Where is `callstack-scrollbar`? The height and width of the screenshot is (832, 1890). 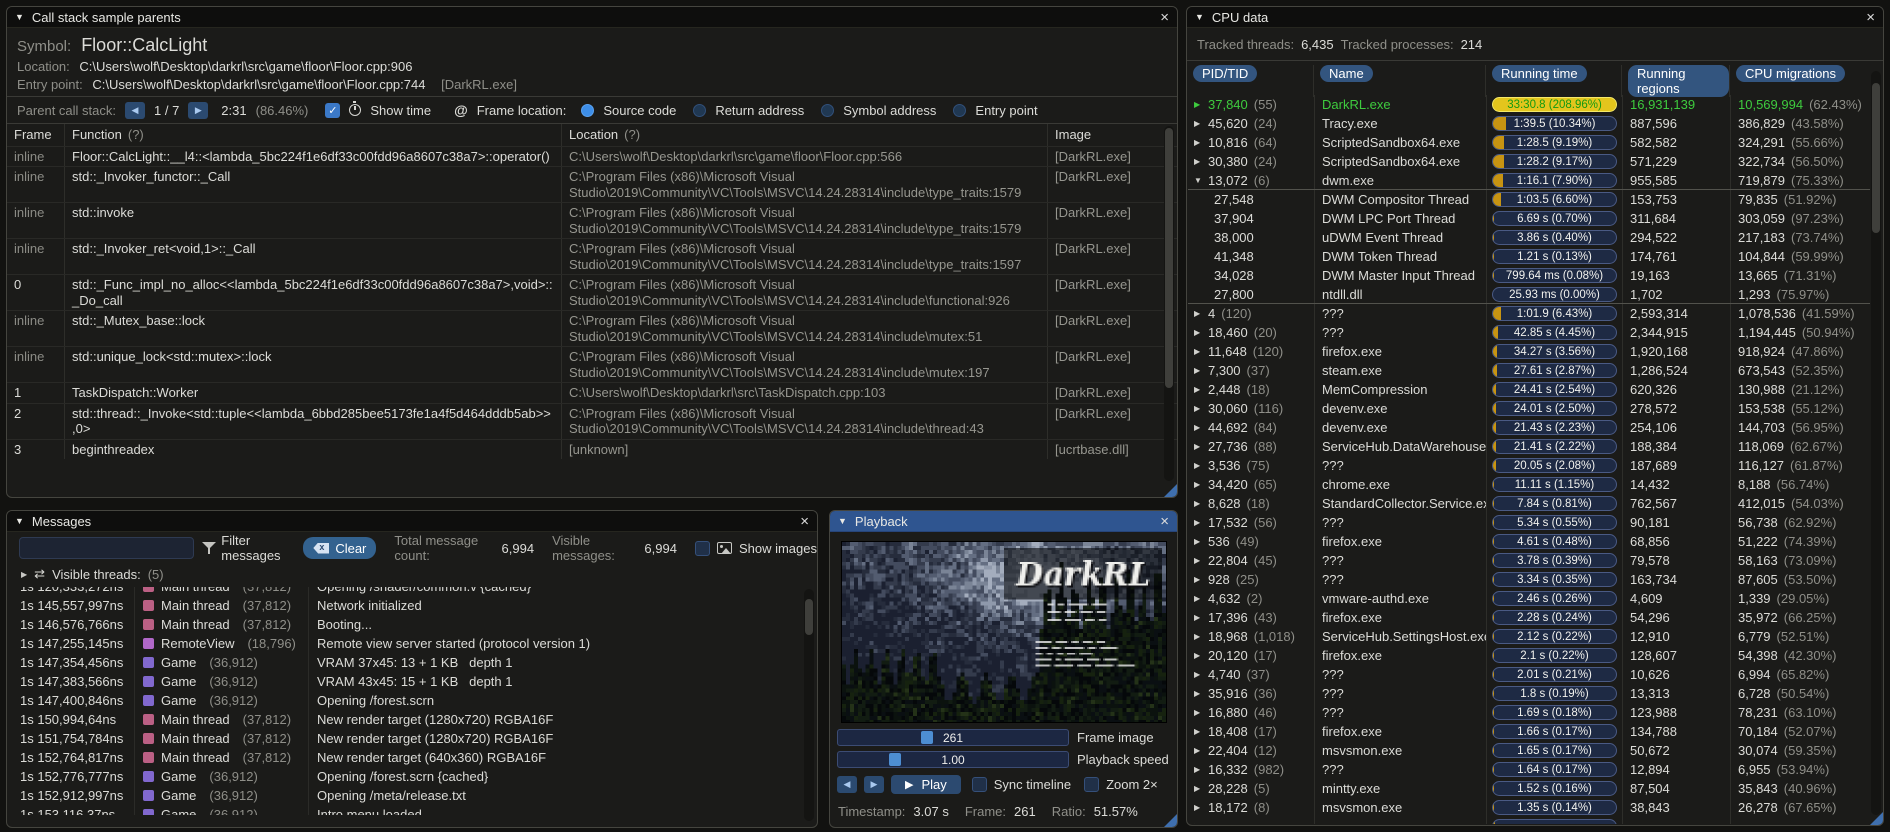
callstack-scrollbar is located at coordinates (1169, 303).